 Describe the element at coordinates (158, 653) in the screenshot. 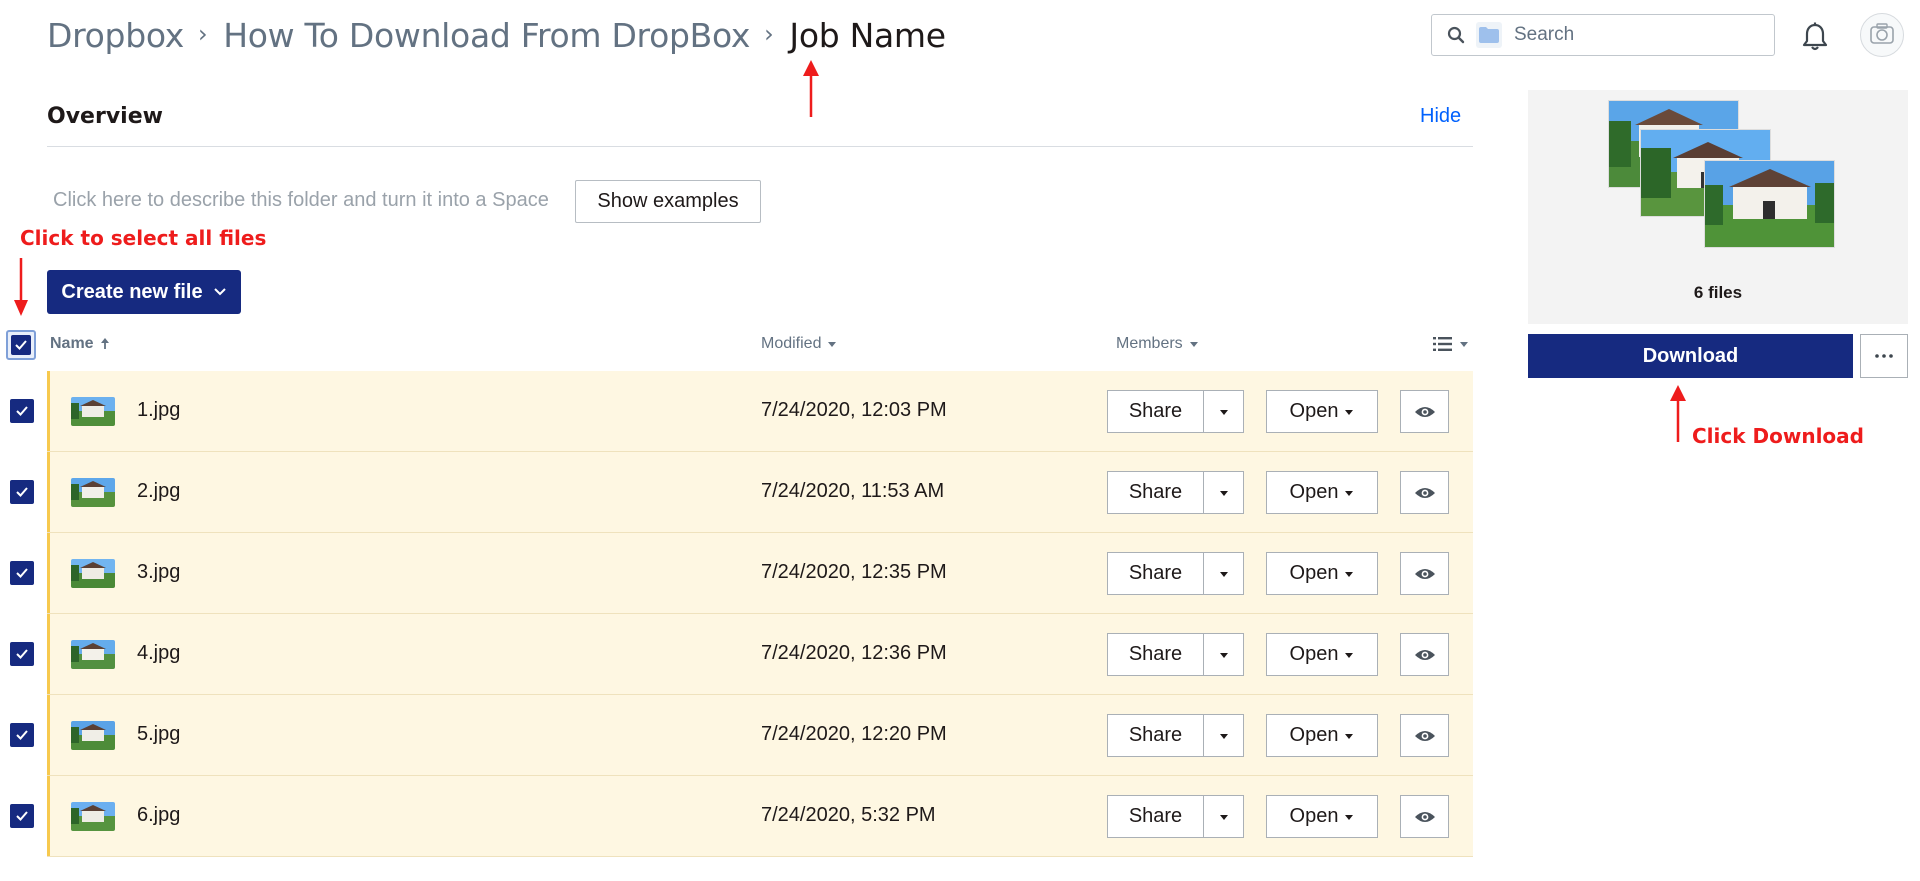

I see `file-name: 4.jpg` at that location.